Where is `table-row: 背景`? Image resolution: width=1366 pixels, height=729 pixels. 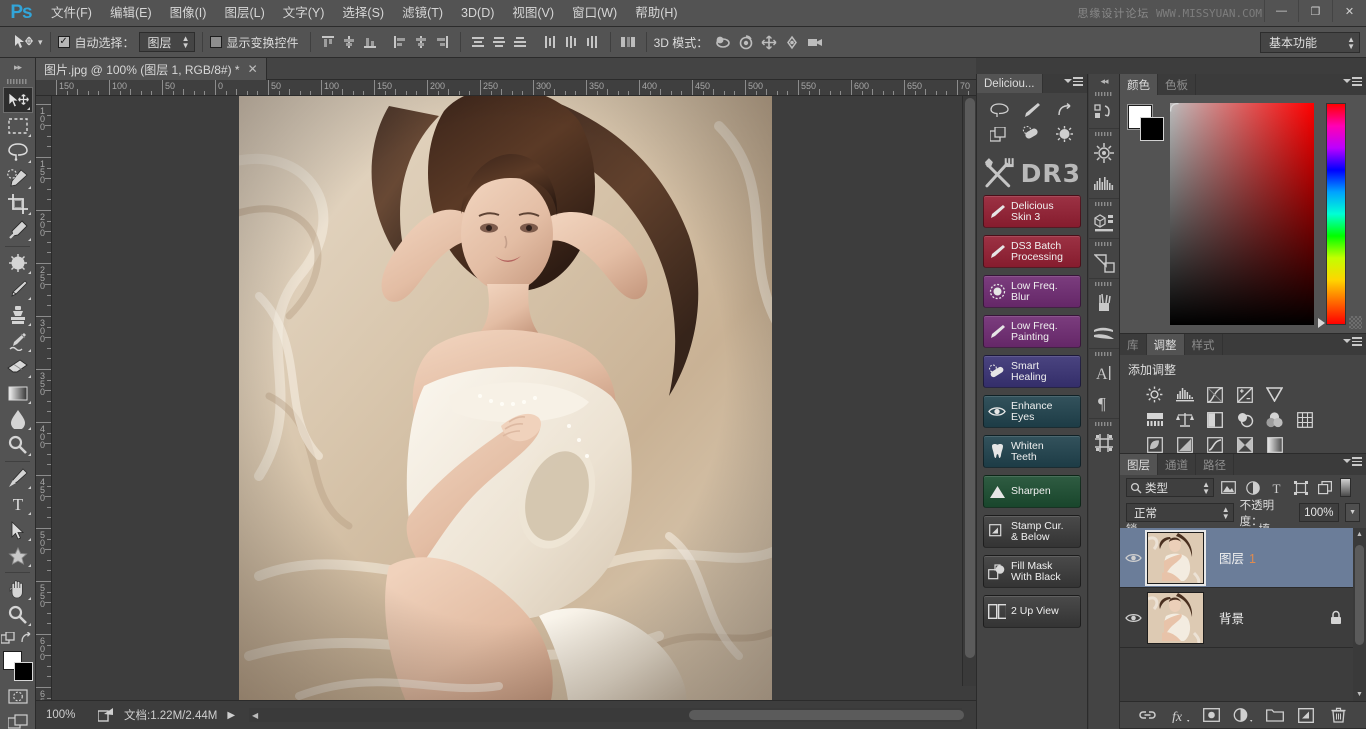 table-row: 背景 is located at coordinates (1243, 618).